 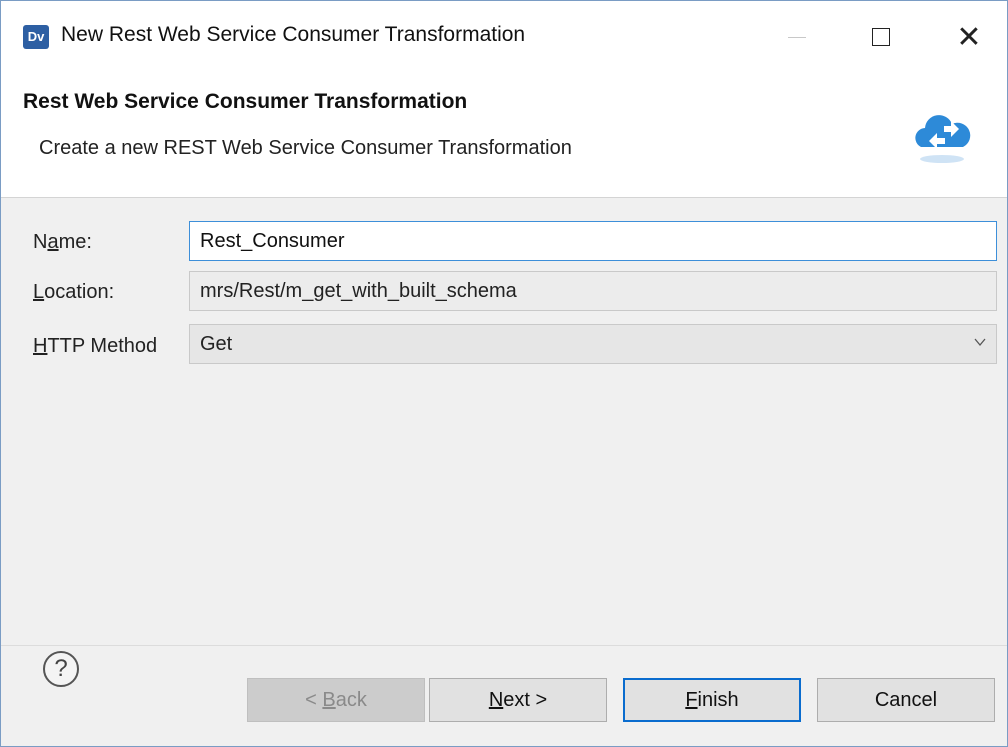 I want to click on next-label-mnemonic: N, so click(x=496, y=700).